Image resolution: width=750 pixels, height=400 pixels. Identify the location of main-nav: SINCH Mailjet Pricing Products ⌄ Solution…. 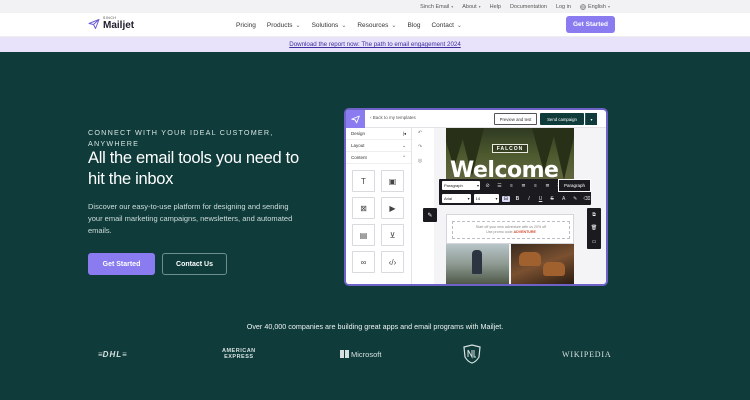
(375, 25).